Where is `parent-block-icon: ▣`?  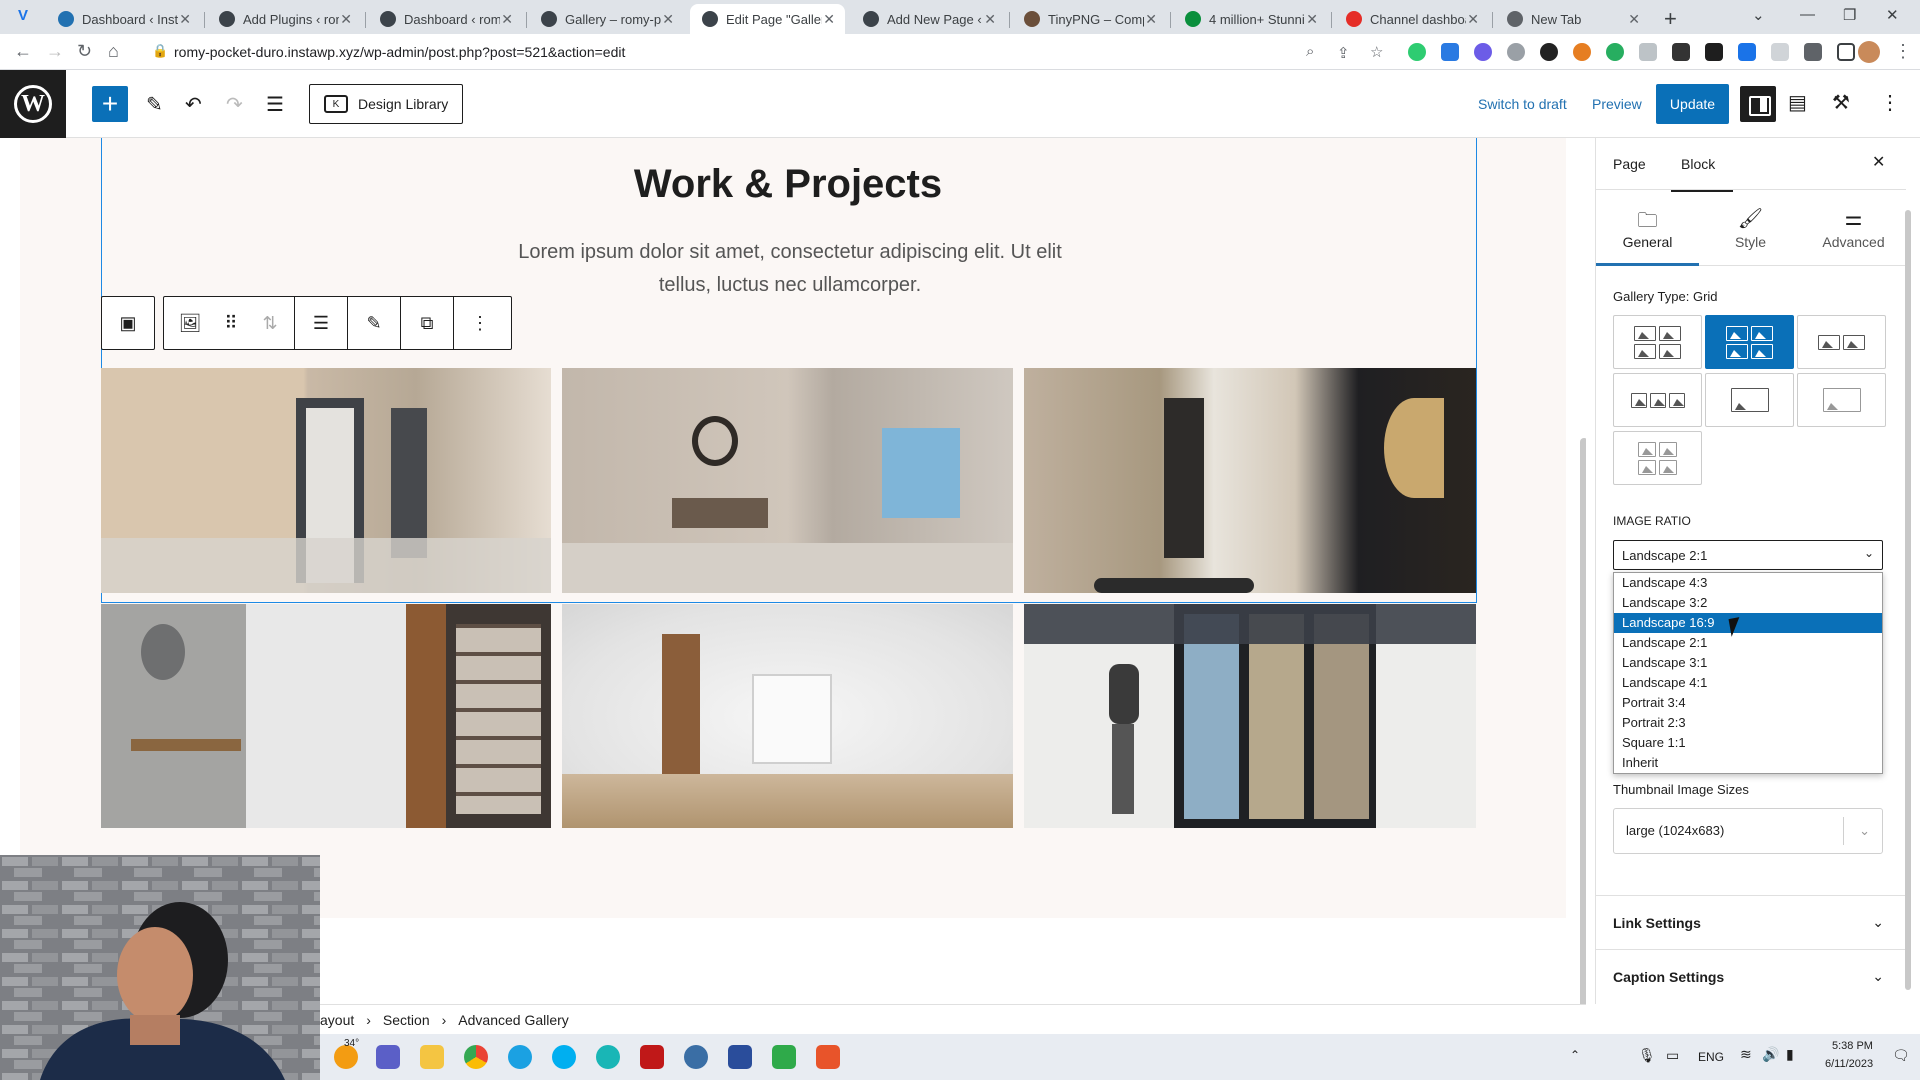
parent-block-icon: ▣ is located at coordinates (128, 323).